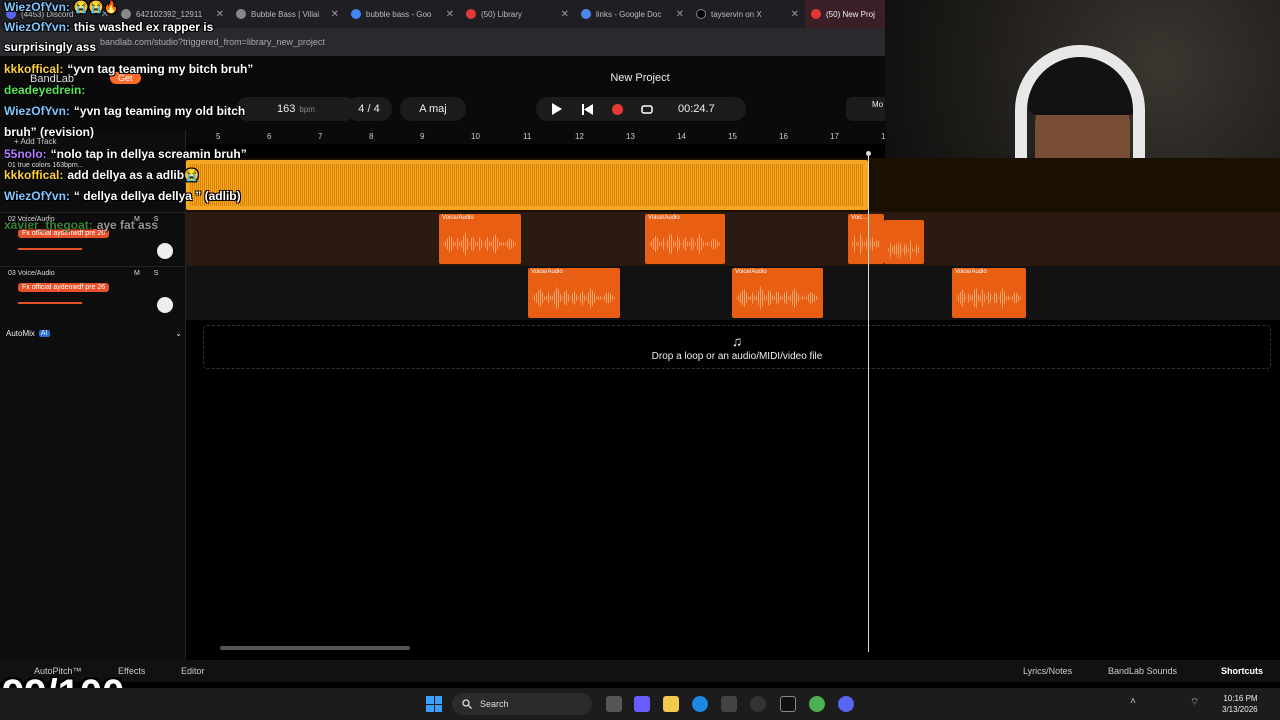 This screenshot has width=1280, height=720. What do you see at coordinates (149, 273) in the screenshot?
I see `mute-solo-buttons: M S` at bounding box center [149, 273].